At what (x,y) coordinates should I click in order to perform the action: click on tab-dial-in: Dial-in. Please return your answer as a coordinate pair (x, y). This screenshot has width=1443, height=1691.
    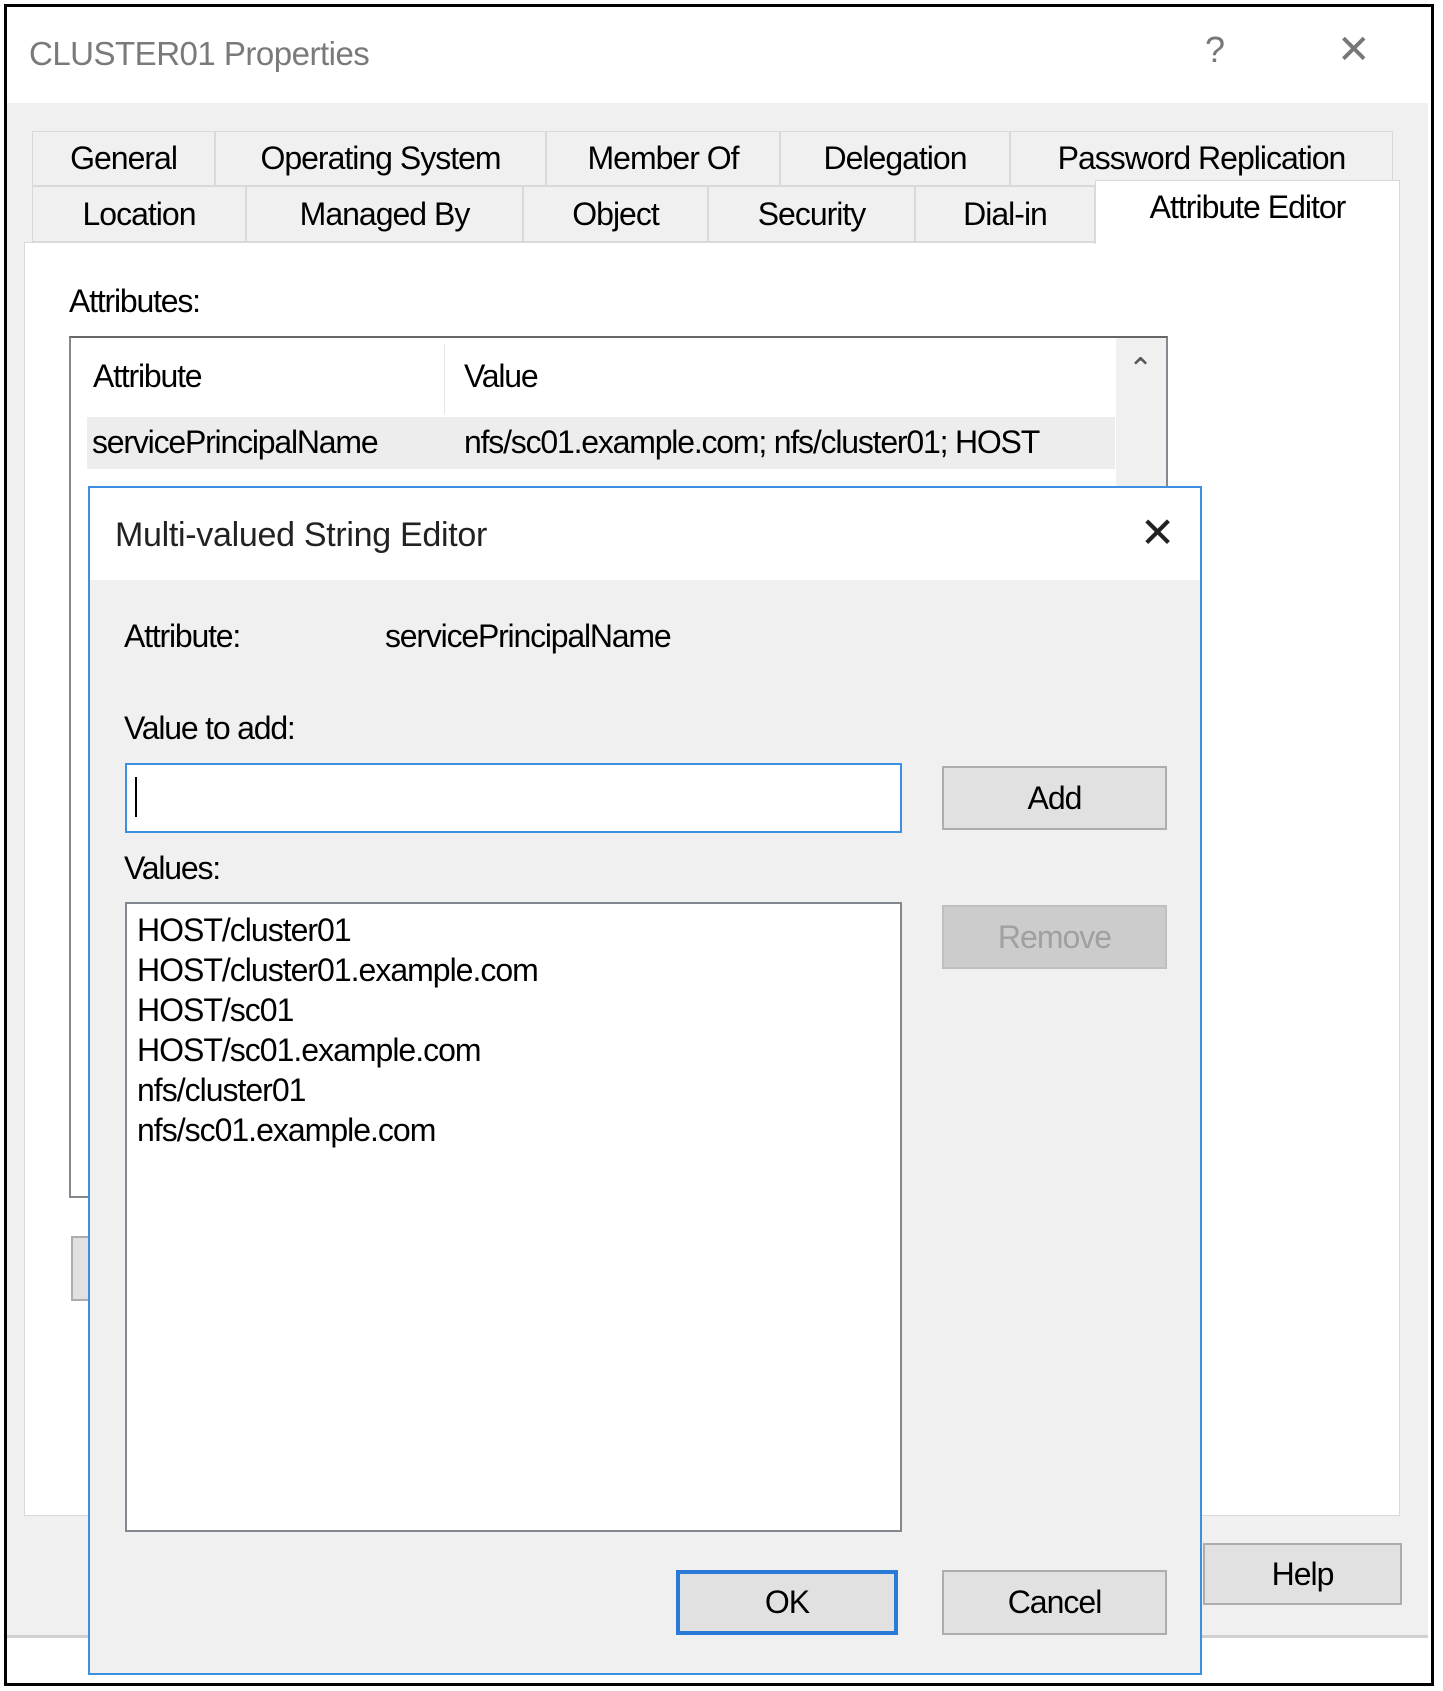
    Looking at the image, I should click on (1005, 214).